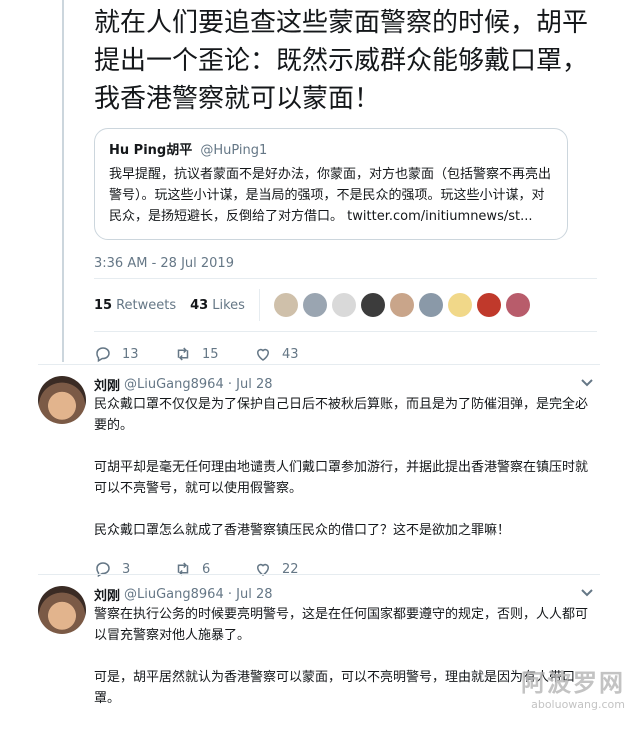  I want to click on reply-button: 3, so click(134, 569).